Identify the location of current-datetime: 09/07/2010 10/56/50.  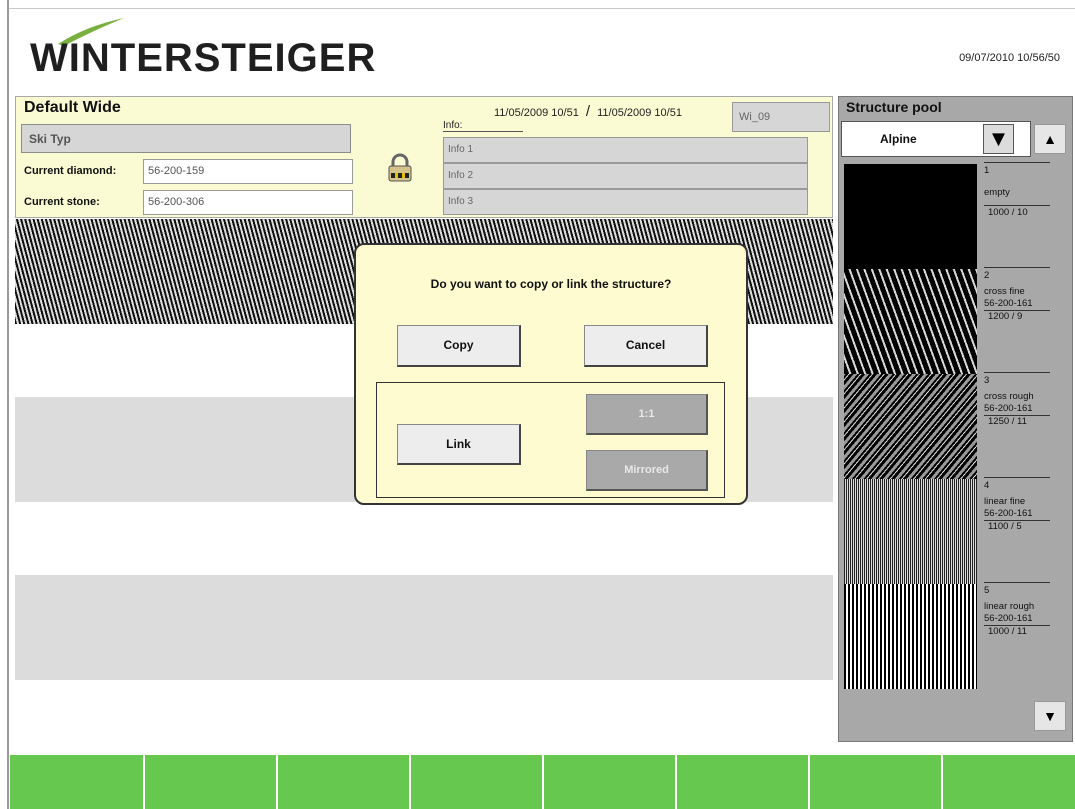
(1009, 58).